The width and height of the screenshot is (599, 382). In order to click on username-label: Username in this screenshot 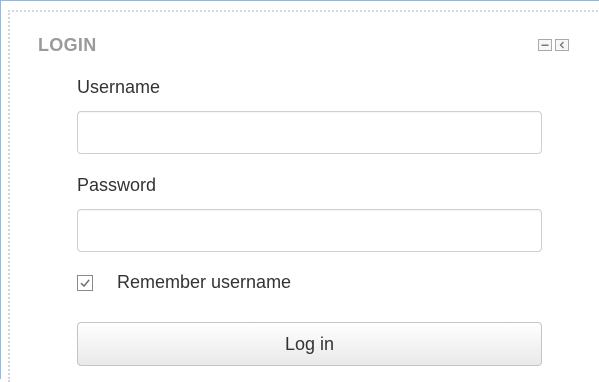, I will do `click(119, 87)`.